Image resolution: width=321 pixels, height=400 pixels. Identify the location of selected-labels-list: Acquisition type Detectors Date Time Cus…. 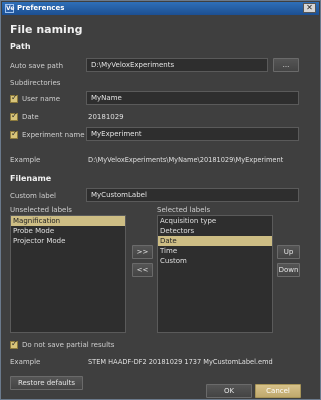
(215, 274).